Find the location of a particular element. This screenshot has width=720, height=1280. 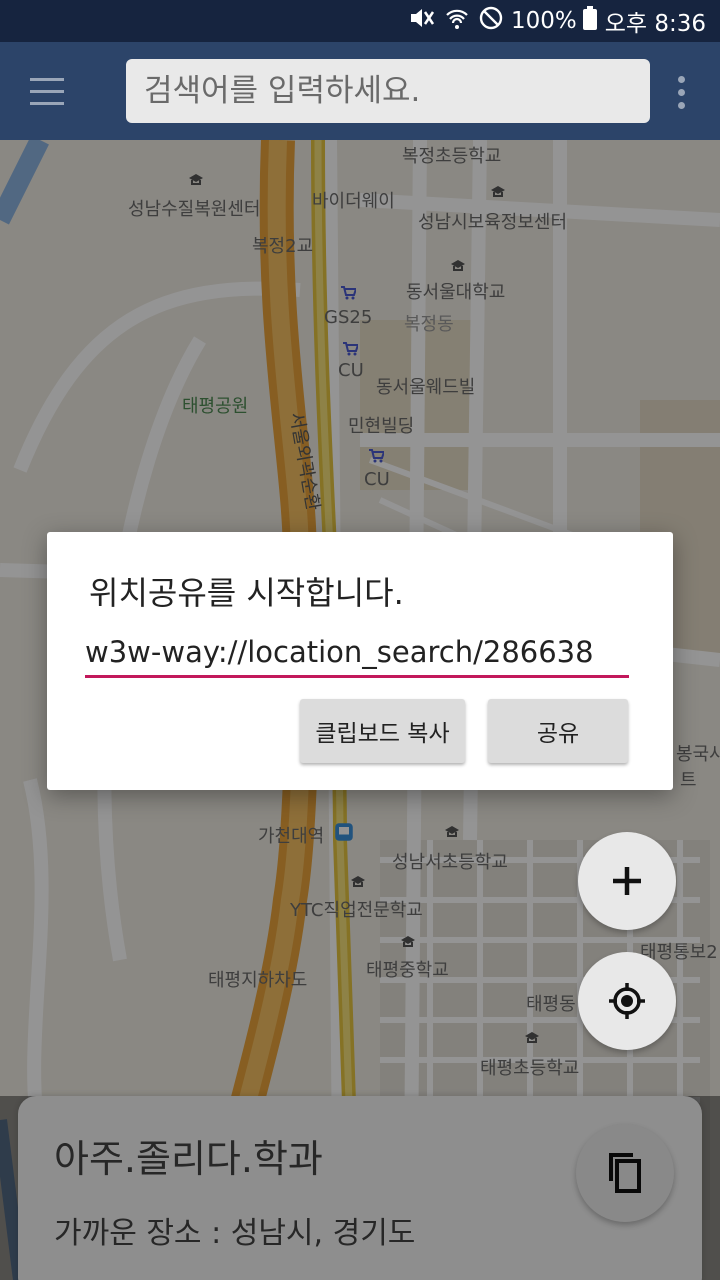

share-button: 공유 is located at coordinates (558, 731).